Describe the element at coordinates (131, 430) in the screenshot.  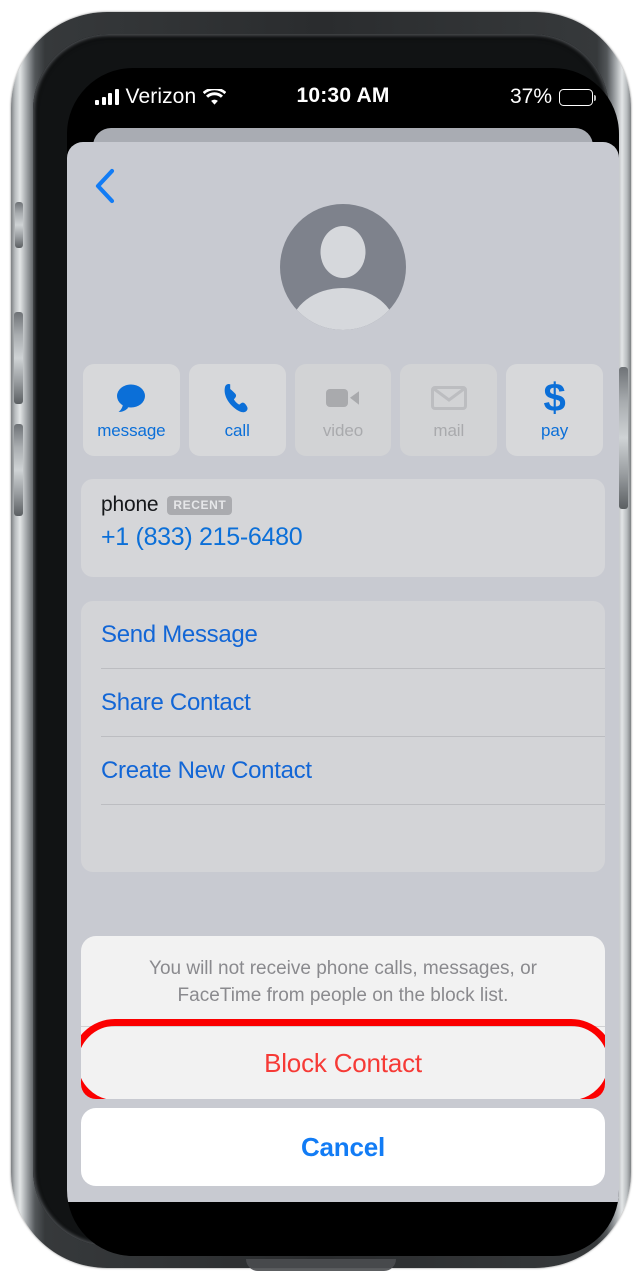
I see `quick-action-message-label: message` at that location.